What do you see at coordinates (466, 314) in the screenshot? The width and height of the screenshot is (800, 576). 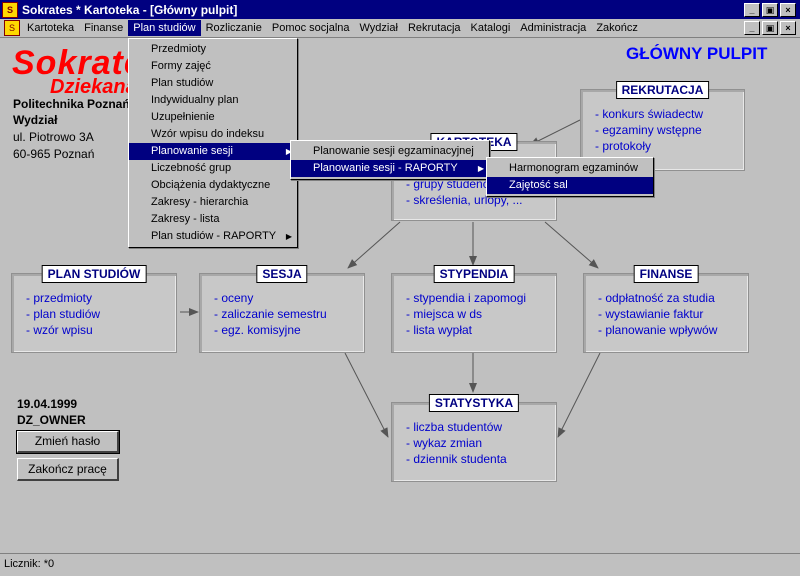 I see `list-item: - miejsca w ds` at bounding box center [466, 314].